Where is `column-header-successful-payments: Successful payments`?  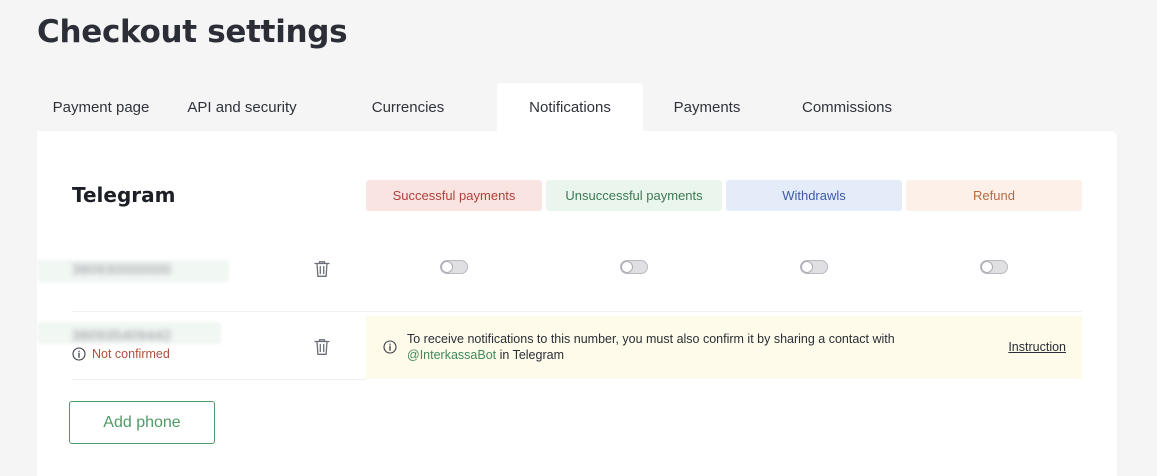 column-header-successful-payments: Successful payments is located at coordinates (454, 195).